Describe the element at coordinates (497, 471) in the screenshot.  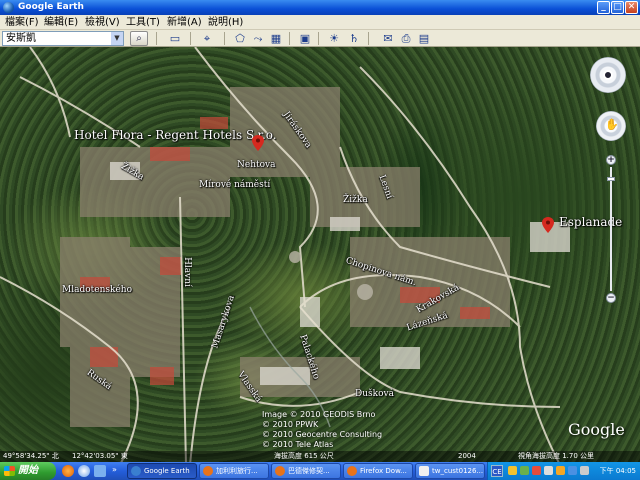
I see `language-indicator: CE` at that location.